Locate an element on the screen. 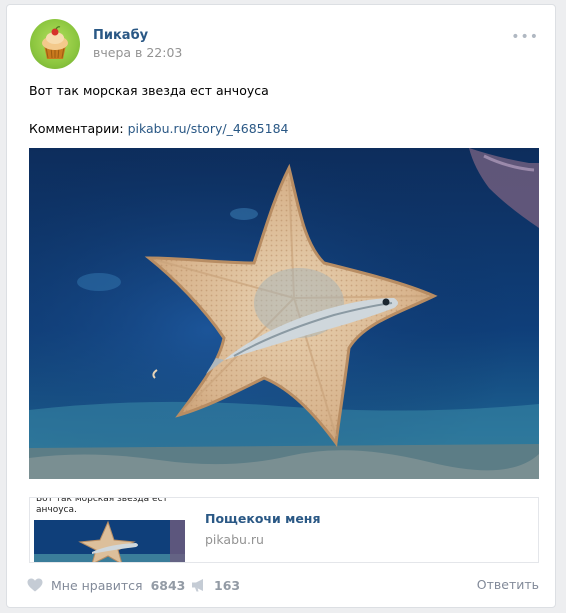  comments-label: Комментарии: is located at coordinates (76, 128).